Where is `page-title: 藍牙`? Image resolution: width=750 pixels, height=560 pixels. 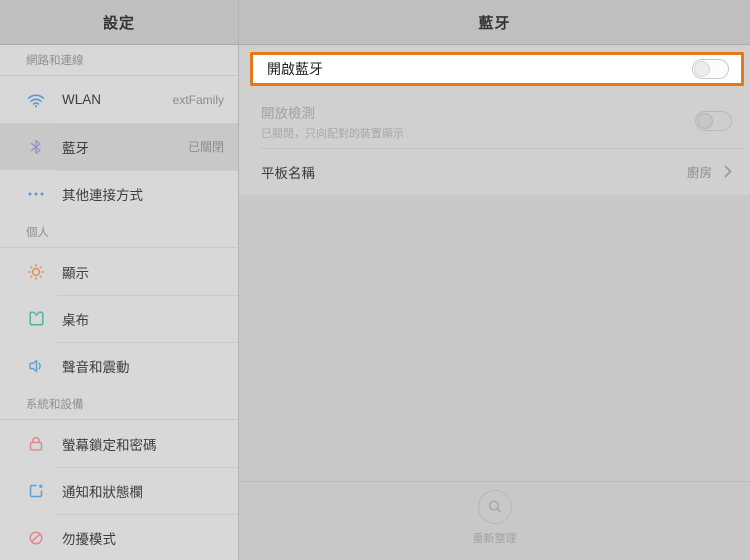 page-title: 藍牙 is located at coordinates (494, 22).